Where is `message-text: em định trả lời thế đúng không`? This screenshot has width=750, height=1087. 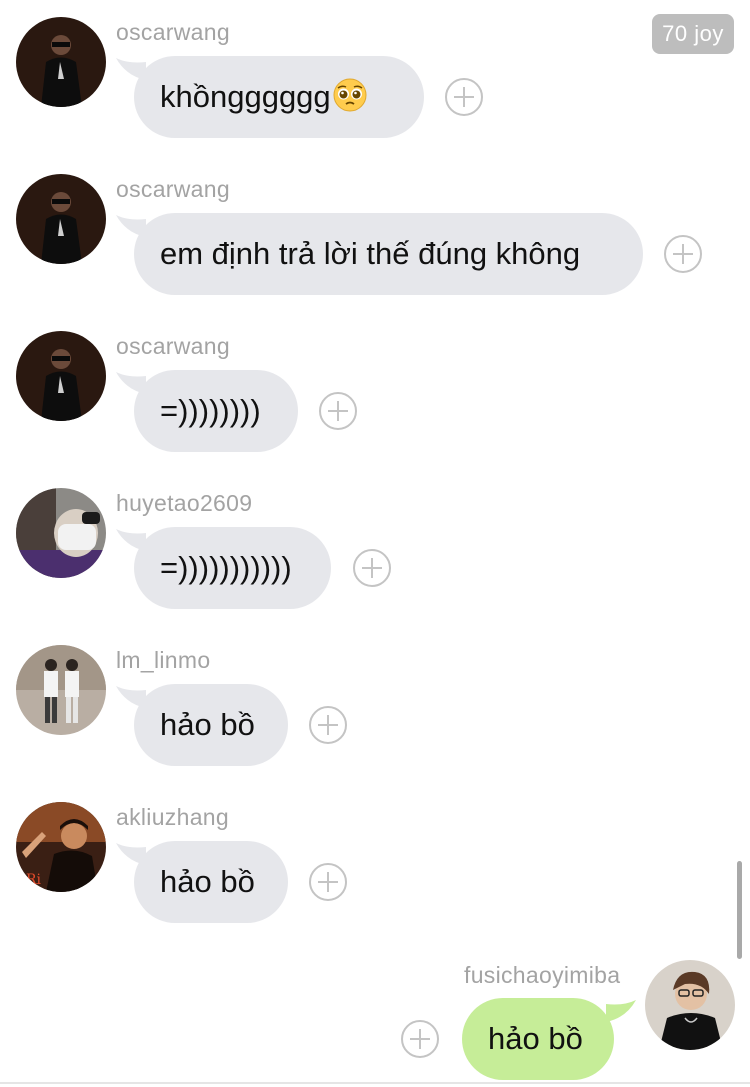 message-text: em định trả lời thế đúng không is located at coordinates (370, 253).